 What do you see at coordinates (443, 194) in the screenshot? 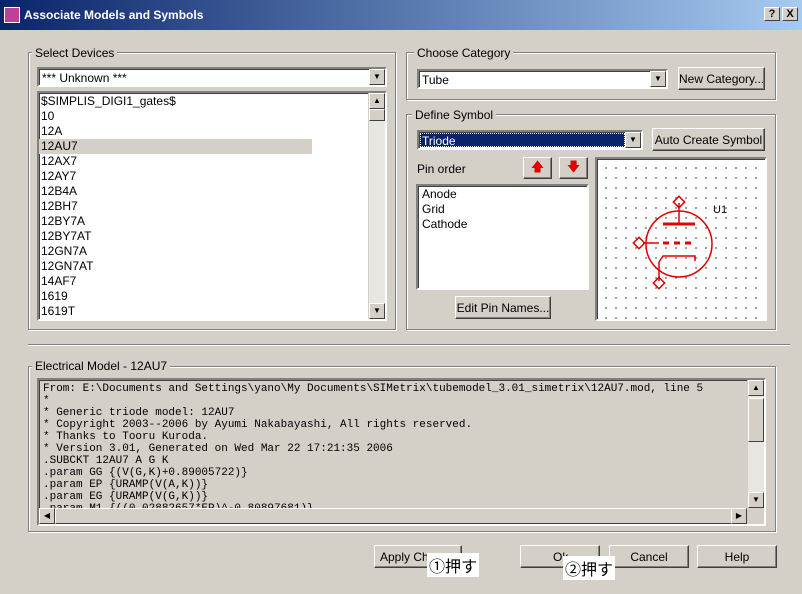
I see `pin-list-item: Anode` at bounding box center [443, 194].